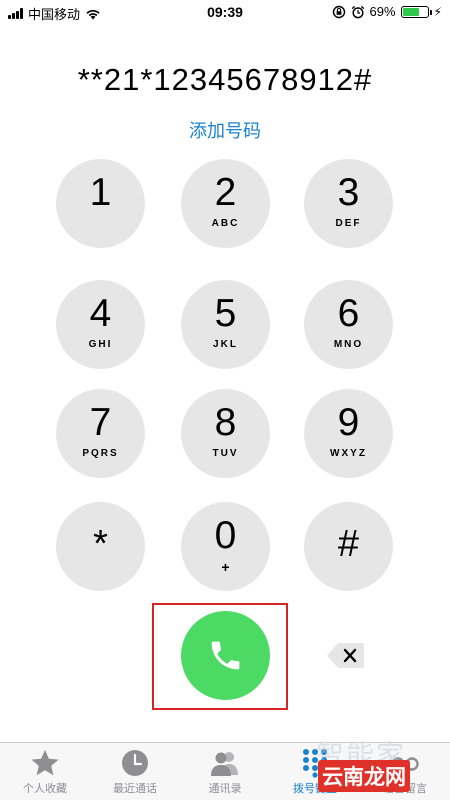 The image size is (450, 800). I want to click on key-9: 9 WXYZ, so click(348, 433).